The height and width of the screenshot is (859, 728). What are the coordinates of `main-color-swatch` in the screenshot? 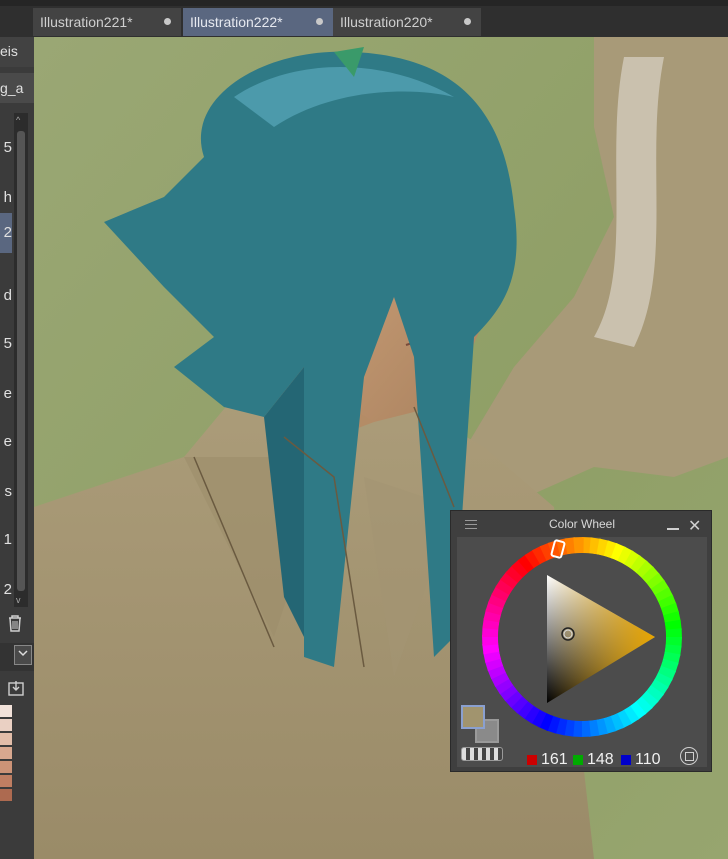 It's located at (473, 717).